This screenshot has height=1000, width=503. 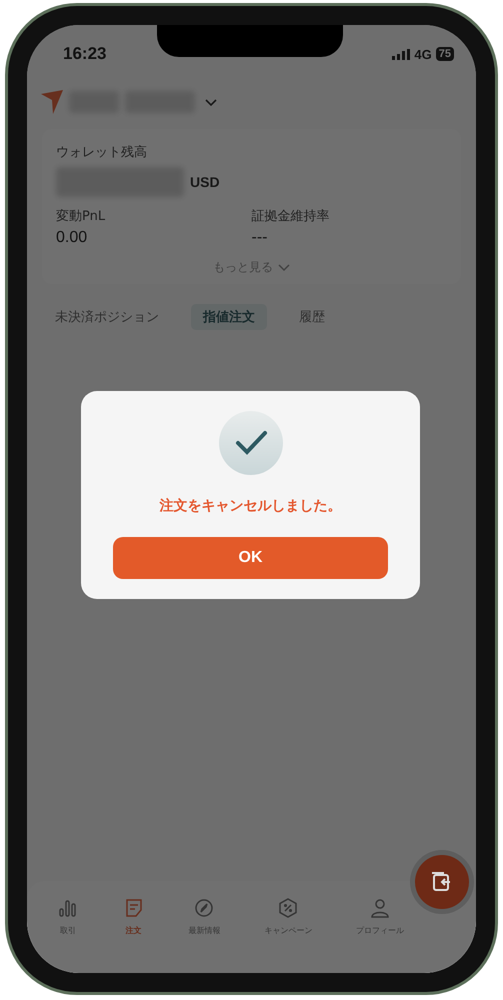 What do you see at coordinates (312, 317) in the screenshot?
I see `tab: 履歴` at bounding box center [312, 317].